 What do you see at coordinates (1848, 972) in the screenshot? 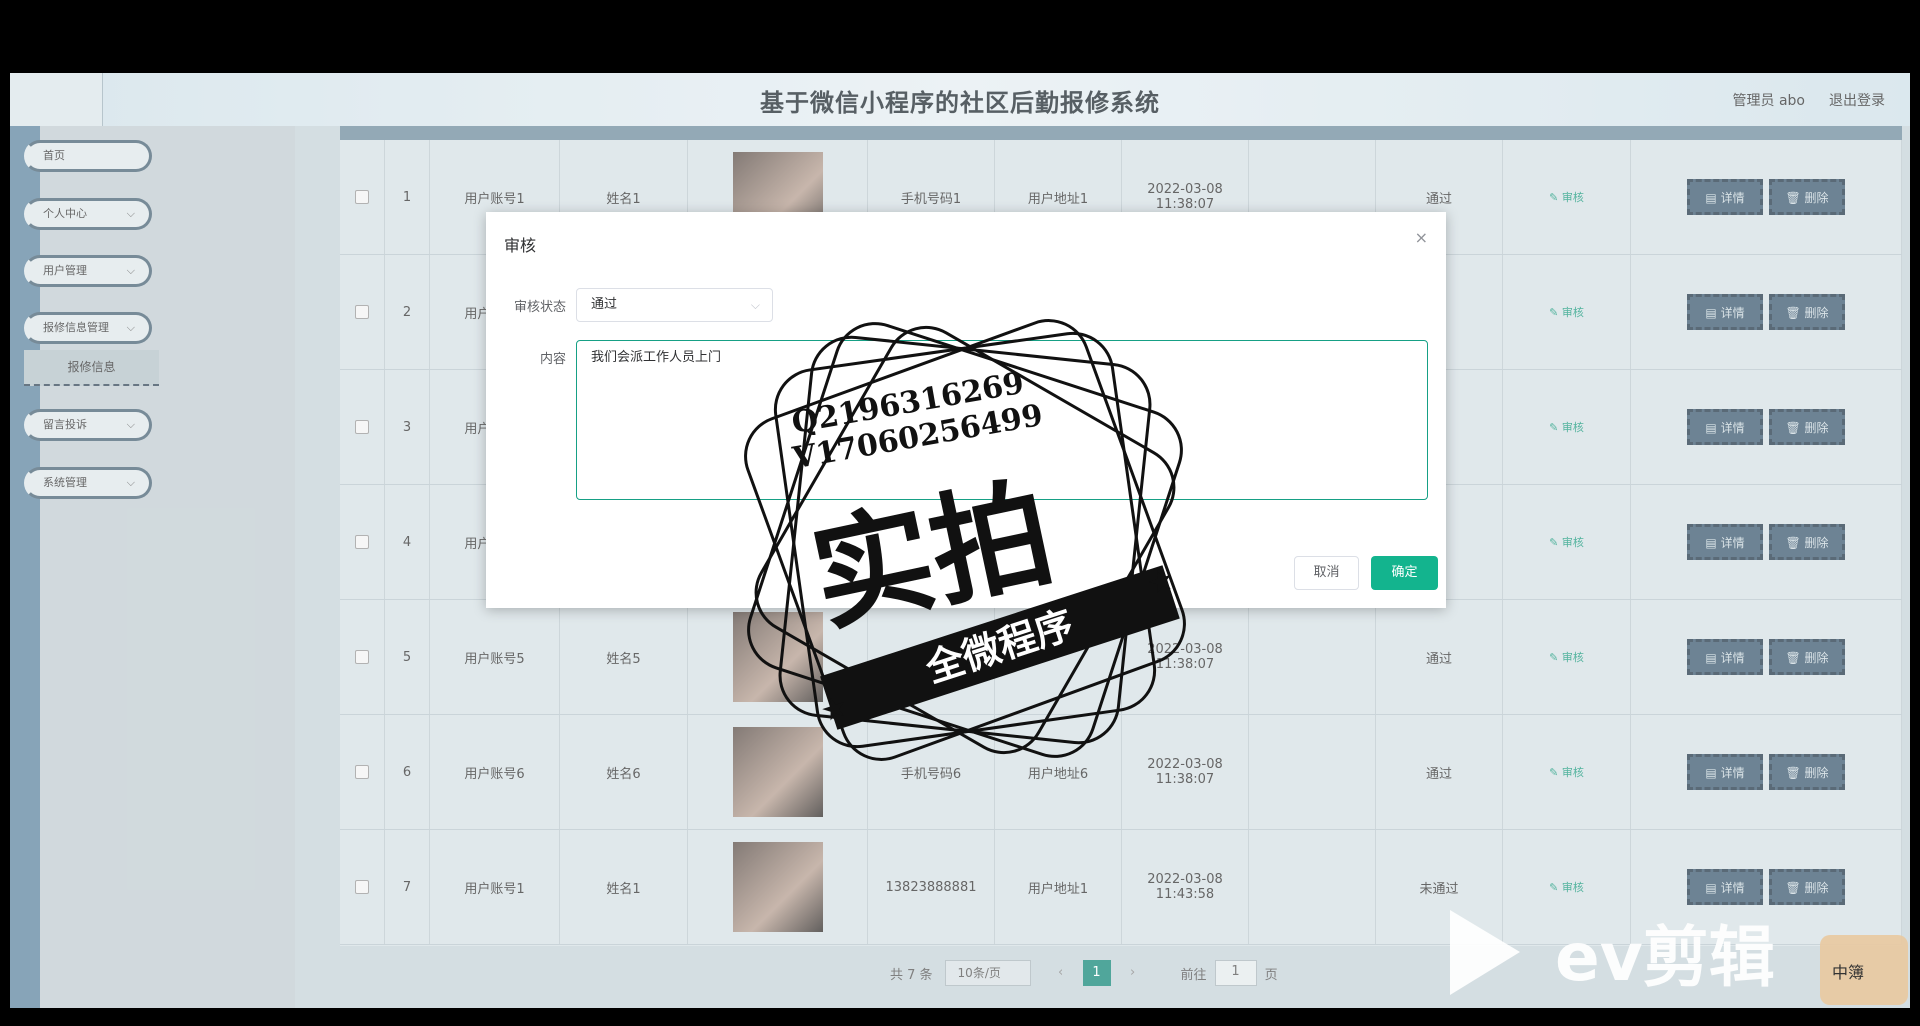
I see `ev-small-text: 中簿` at bounding box center [1848, 972].